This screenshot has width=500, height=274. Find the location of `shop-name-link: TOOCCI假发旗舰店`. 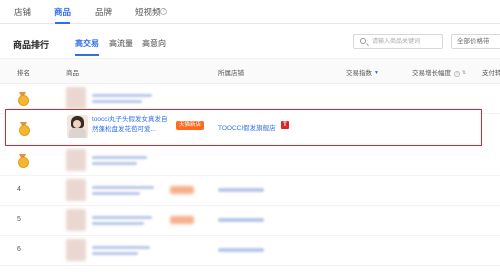

shop-name-link: TOOCCI假发旗舰店 is located at coordinates (247, 127).